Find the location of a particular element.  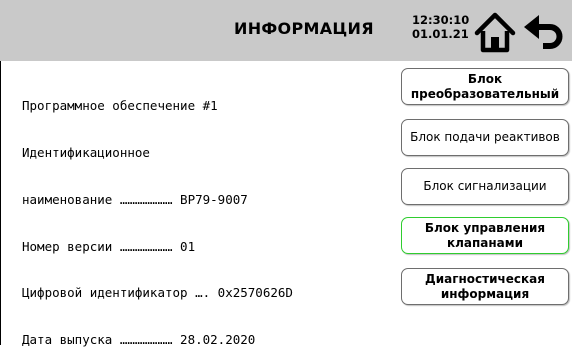

back-arrow-icon is located at coordinates (543, 32).